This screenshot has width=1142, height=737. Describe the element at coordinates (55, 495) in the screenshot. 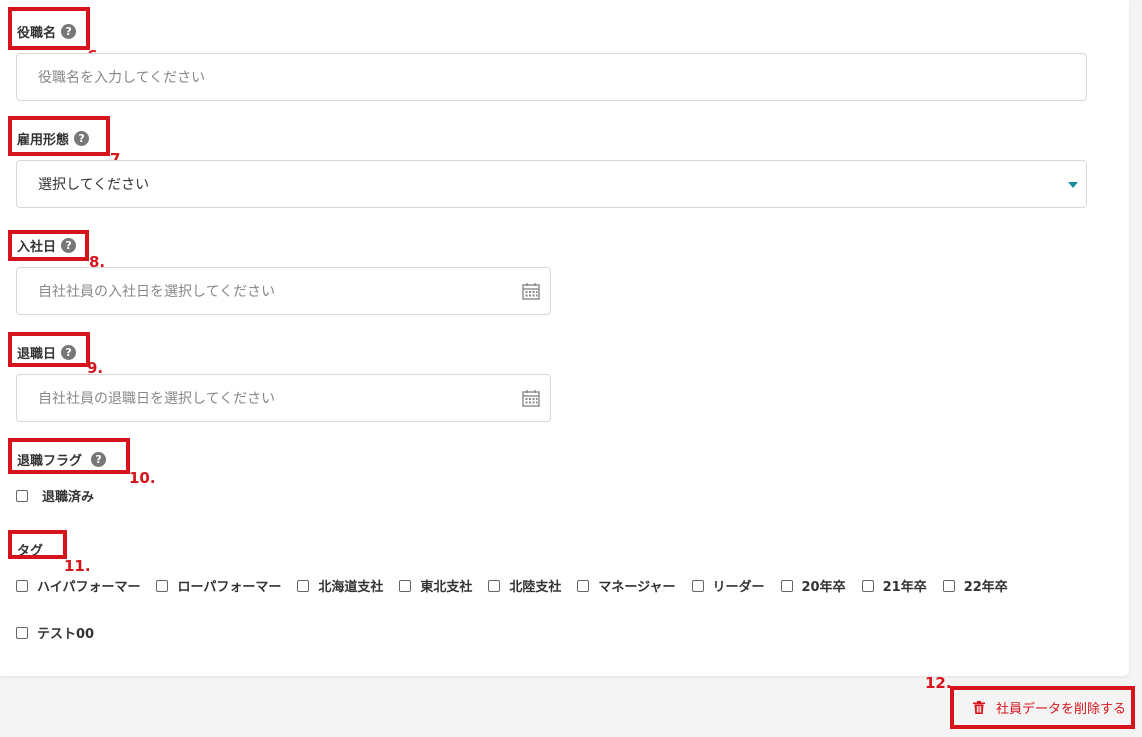

I see `retired-checkbox-row: 退職済み` at that location.